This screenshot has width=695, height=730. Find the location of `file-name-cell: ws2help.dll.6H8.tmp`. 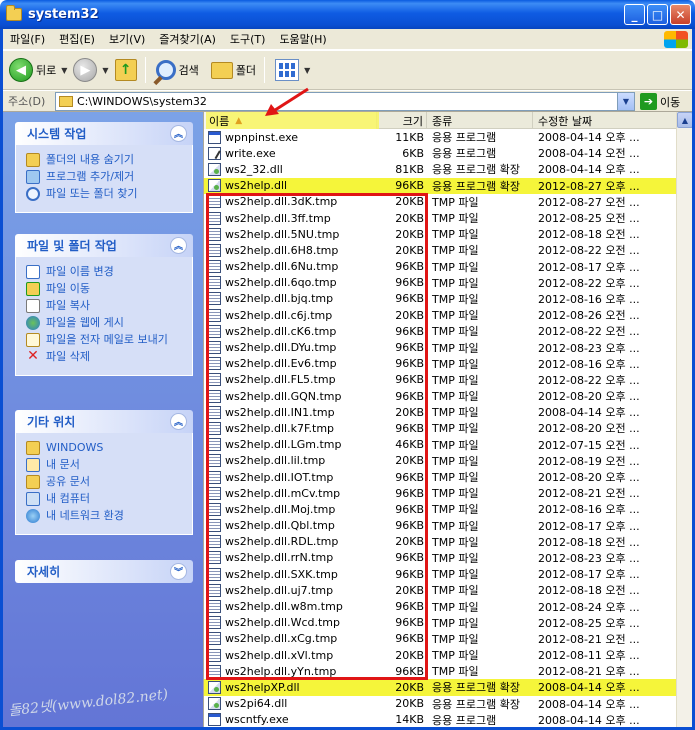

file-name-cell: ws2help.dll.6H8.tmp is located at coordinates (290, 250).